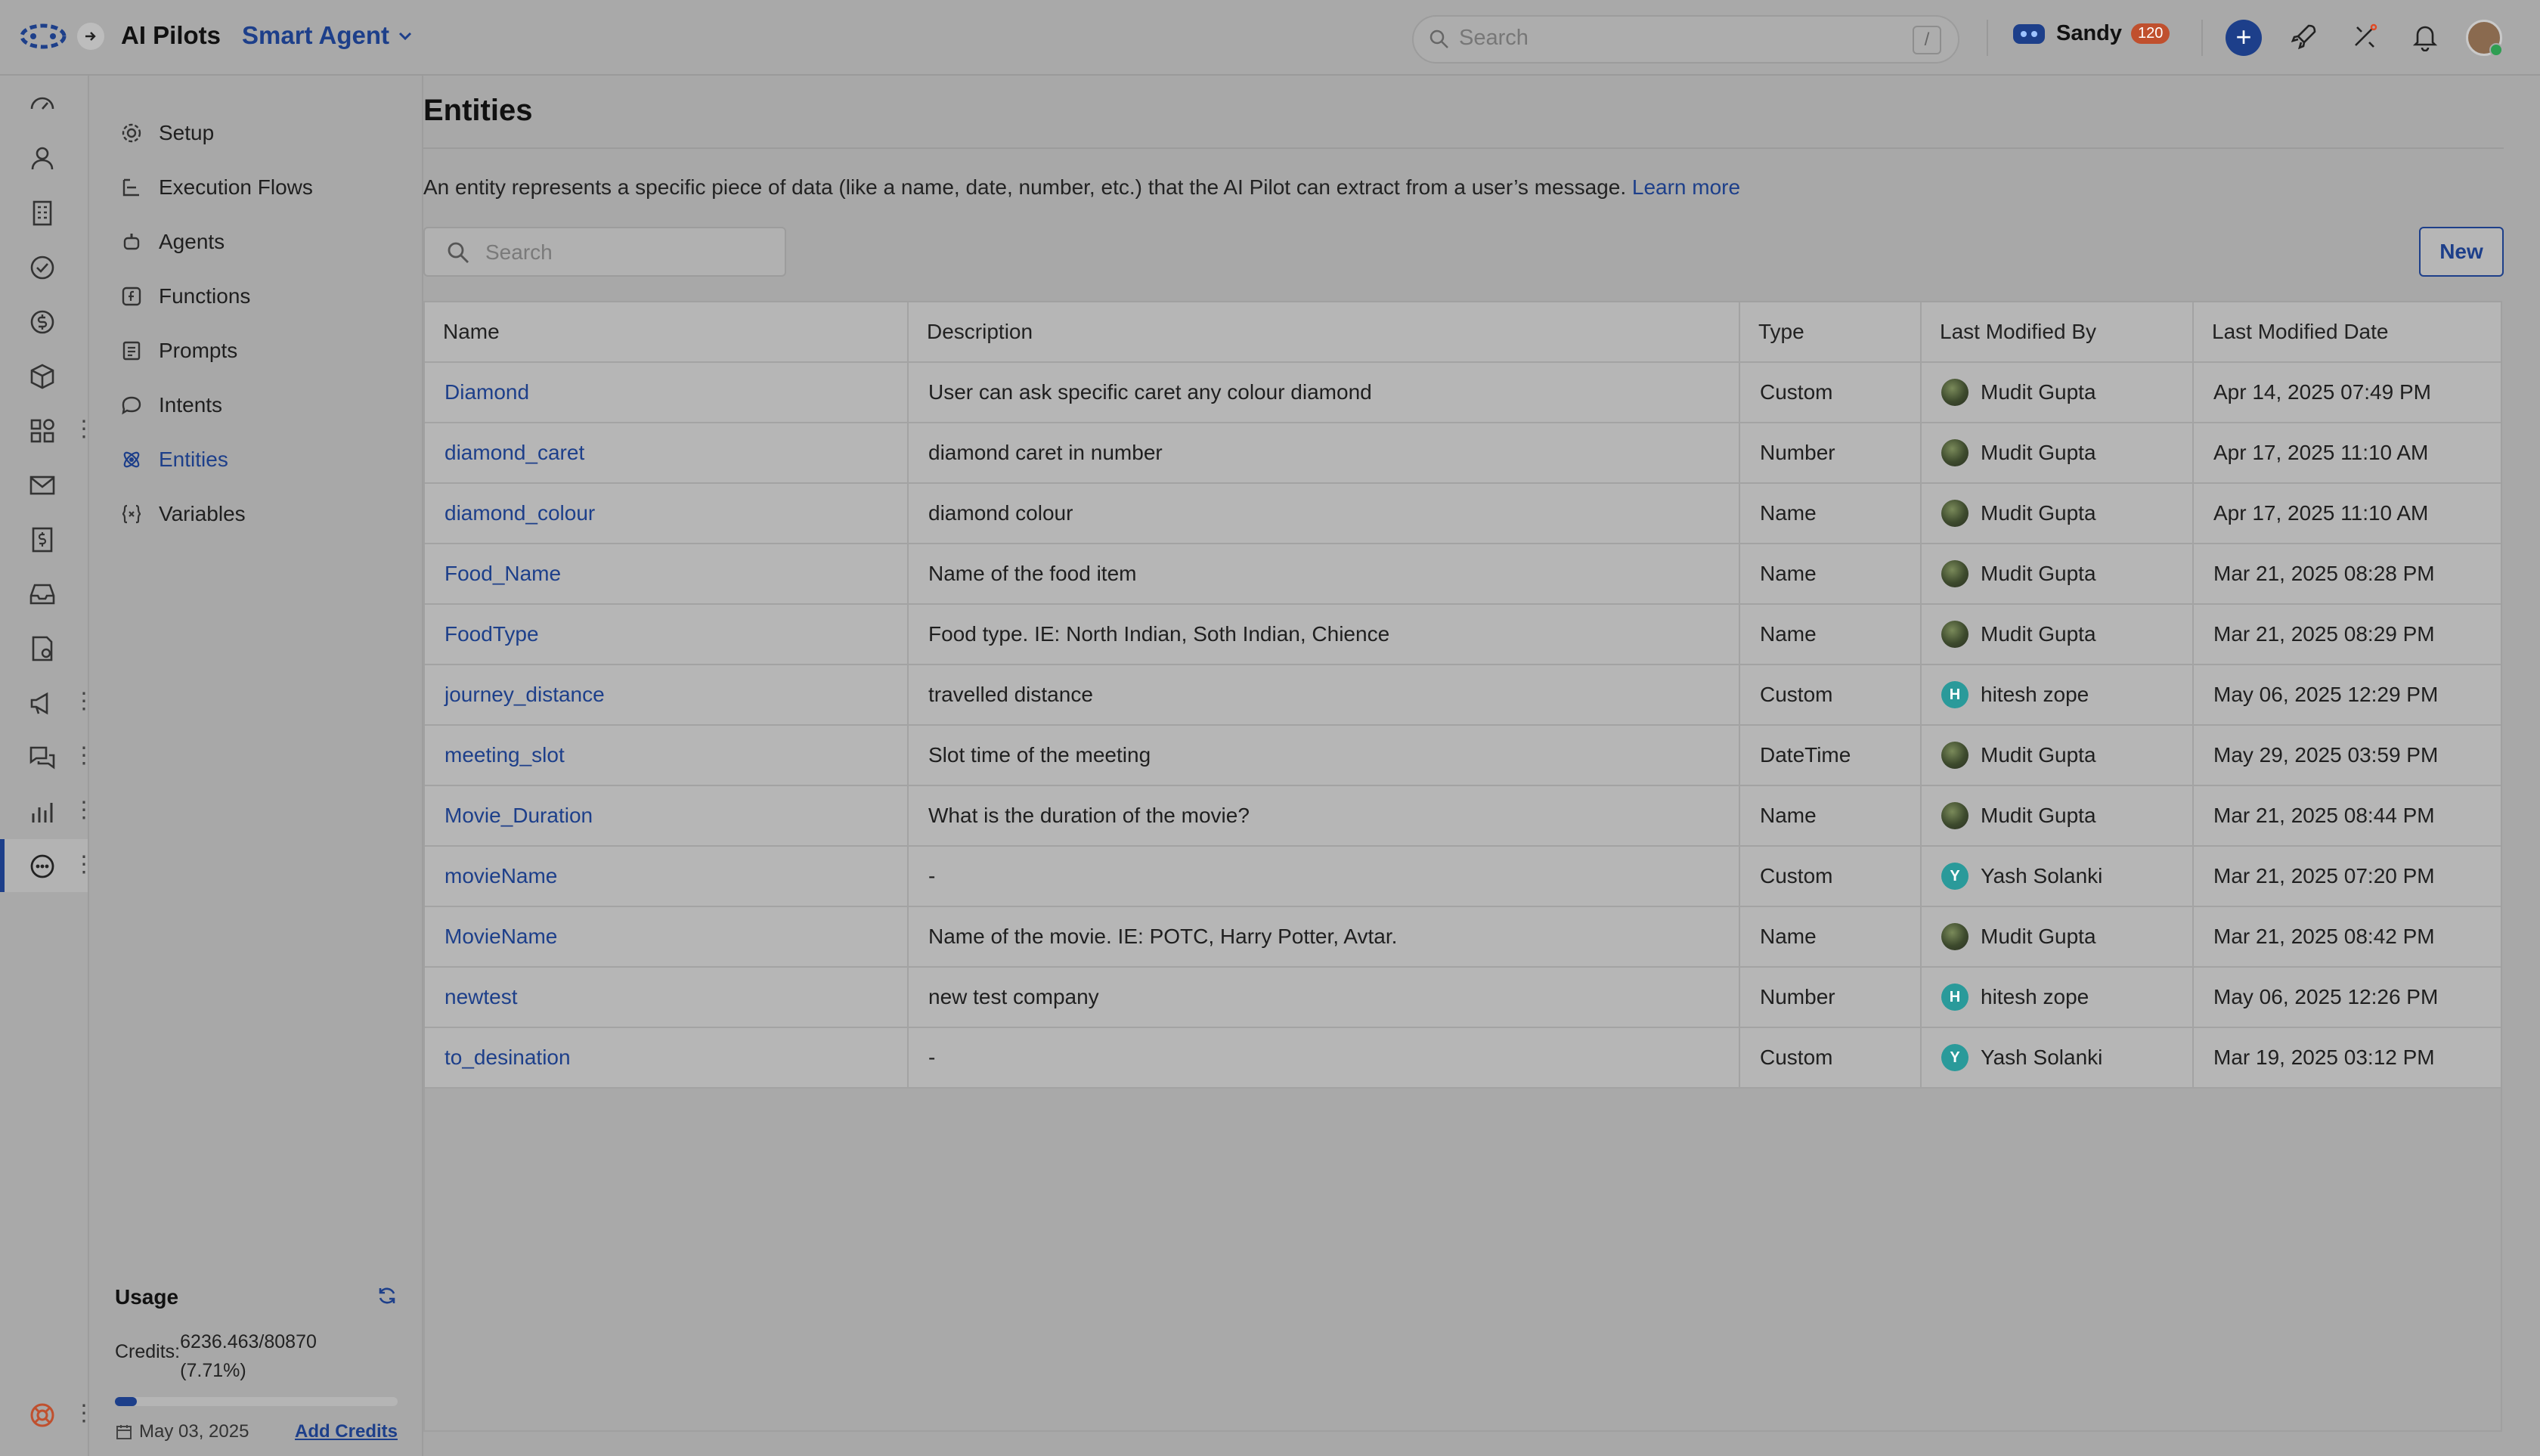  Describe the element at coordinates (519, 513) in the screenshot. I see `entity-name-link: diamond_colour` at that location.